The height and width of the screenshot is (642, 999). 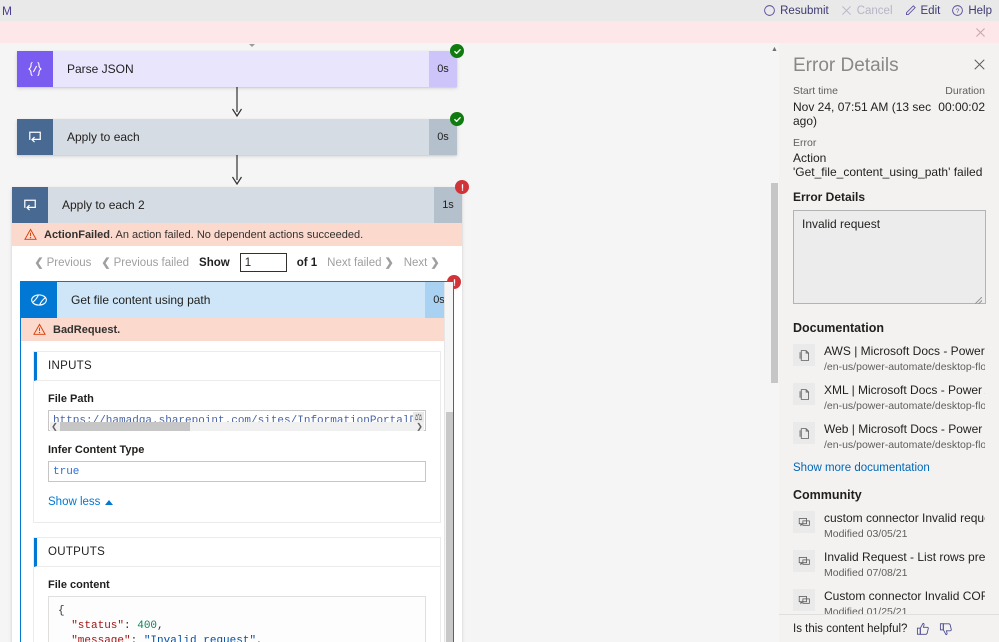 I want to click on chevron-left-icon: ❮, so click(x=39, y=263).